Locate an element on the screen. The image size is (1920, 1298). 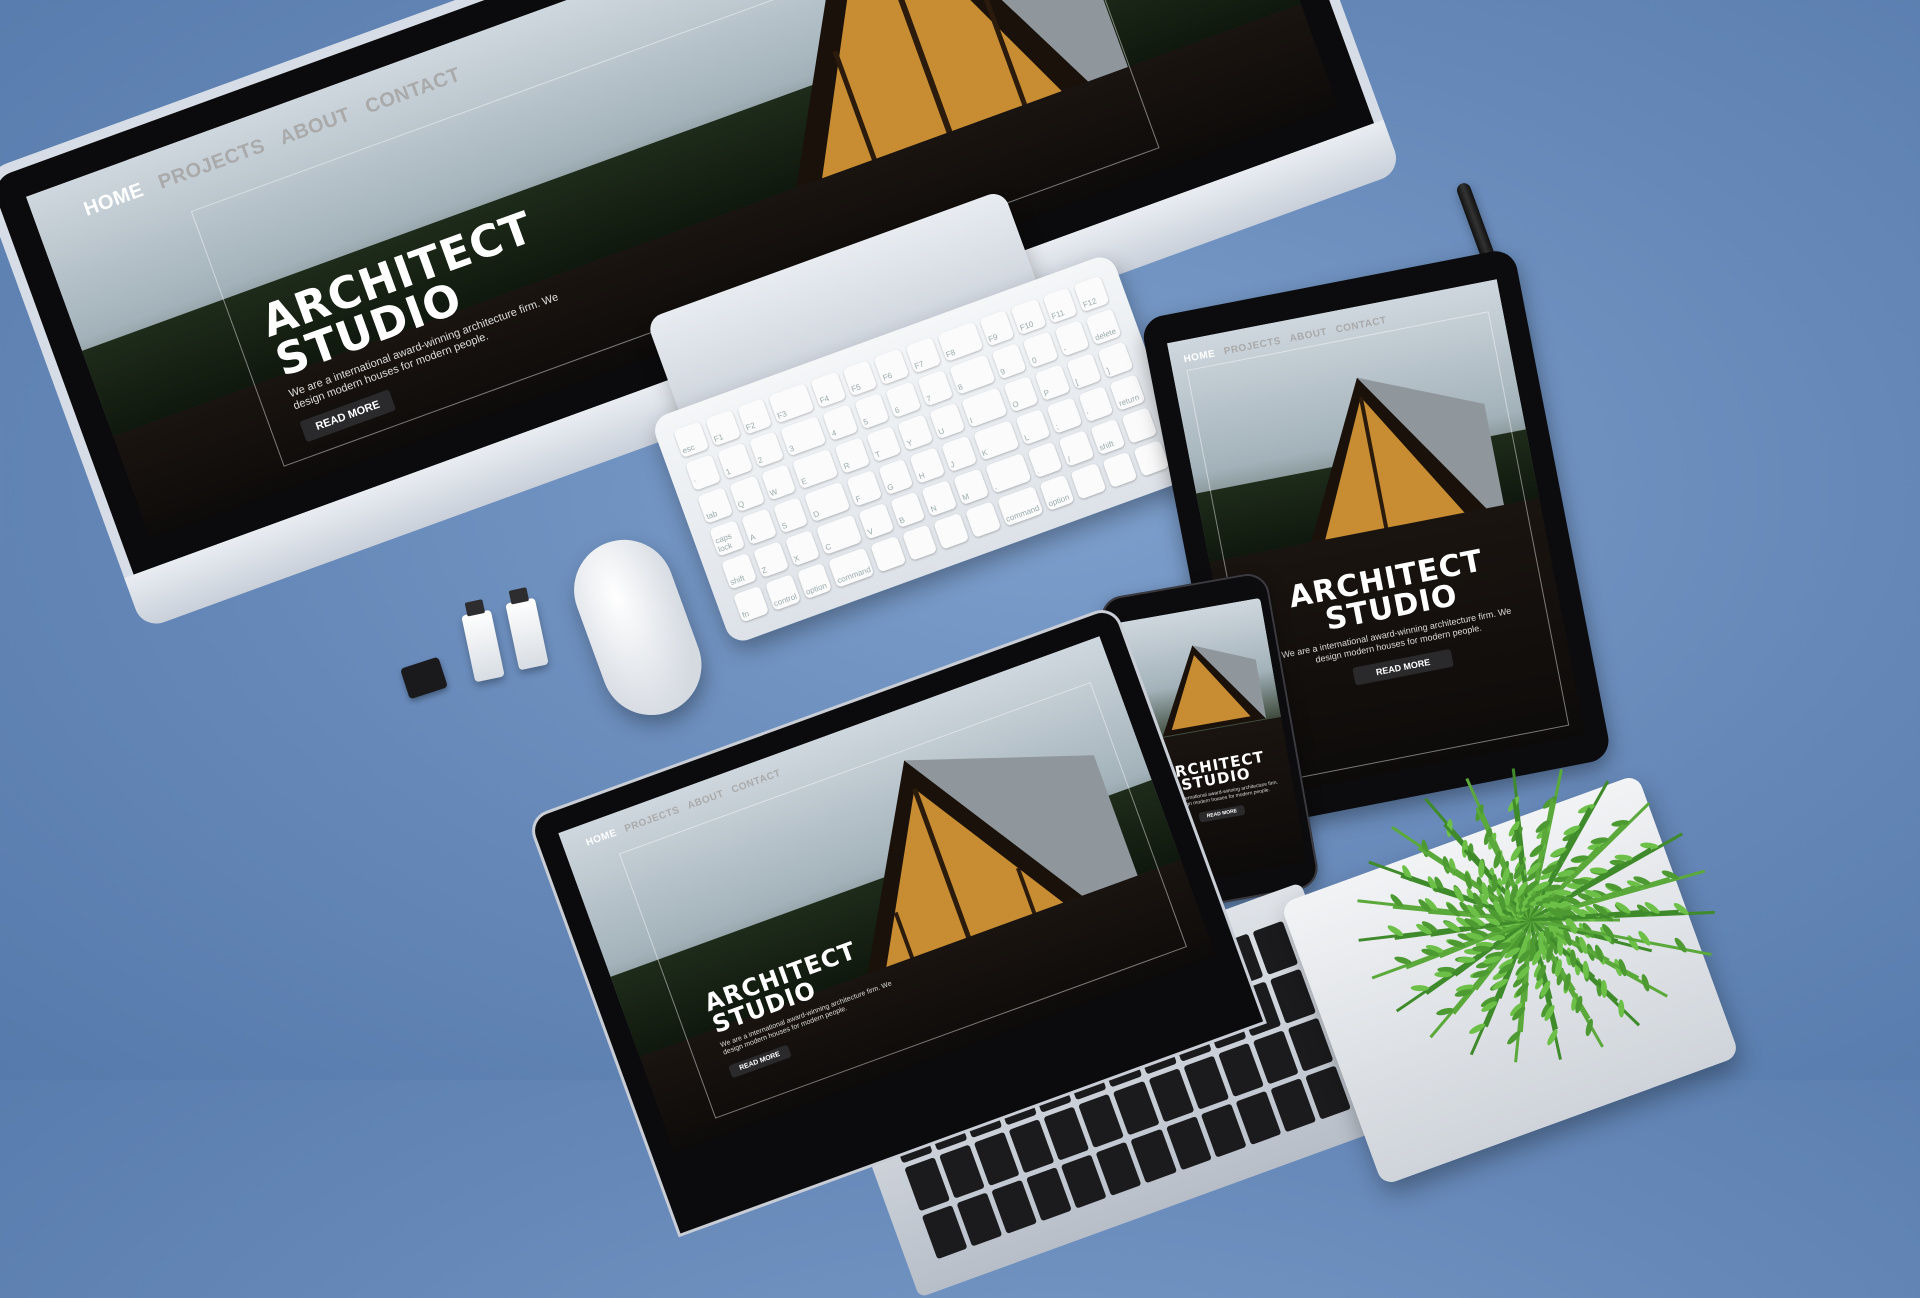
keyboard-key: P is located at coordinates (1052, 382).